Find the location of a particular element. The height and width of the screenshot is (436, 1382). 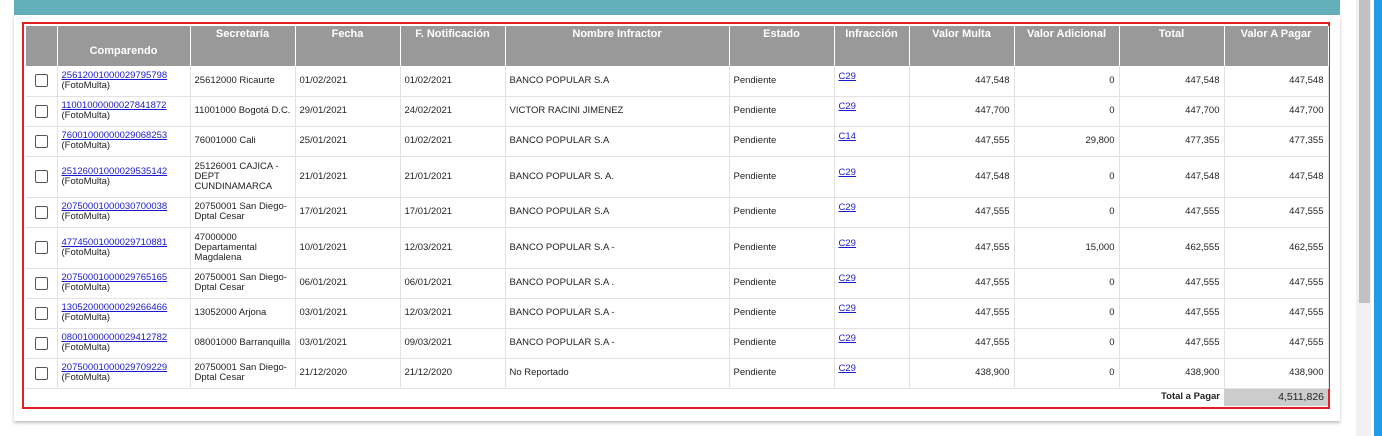

fecha-cell: 21/12/2020 is located at coordinates (348, 373).